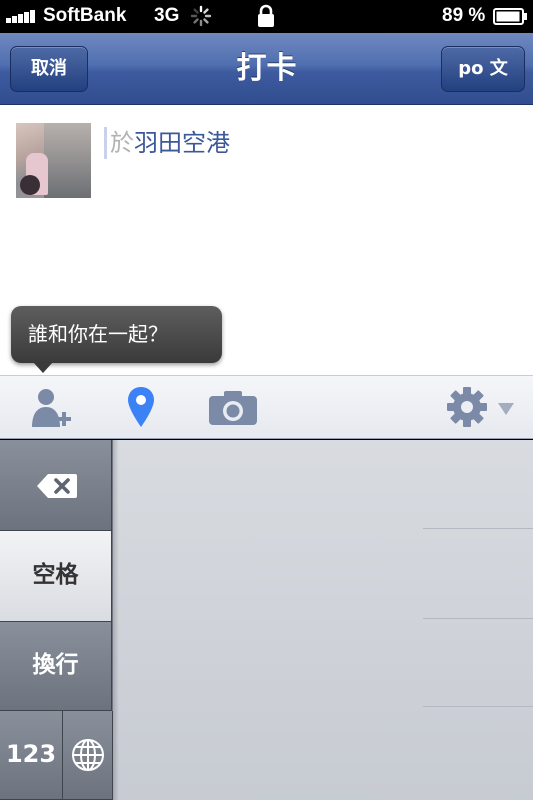  I want to click on globe-icon, so click(88, 755).